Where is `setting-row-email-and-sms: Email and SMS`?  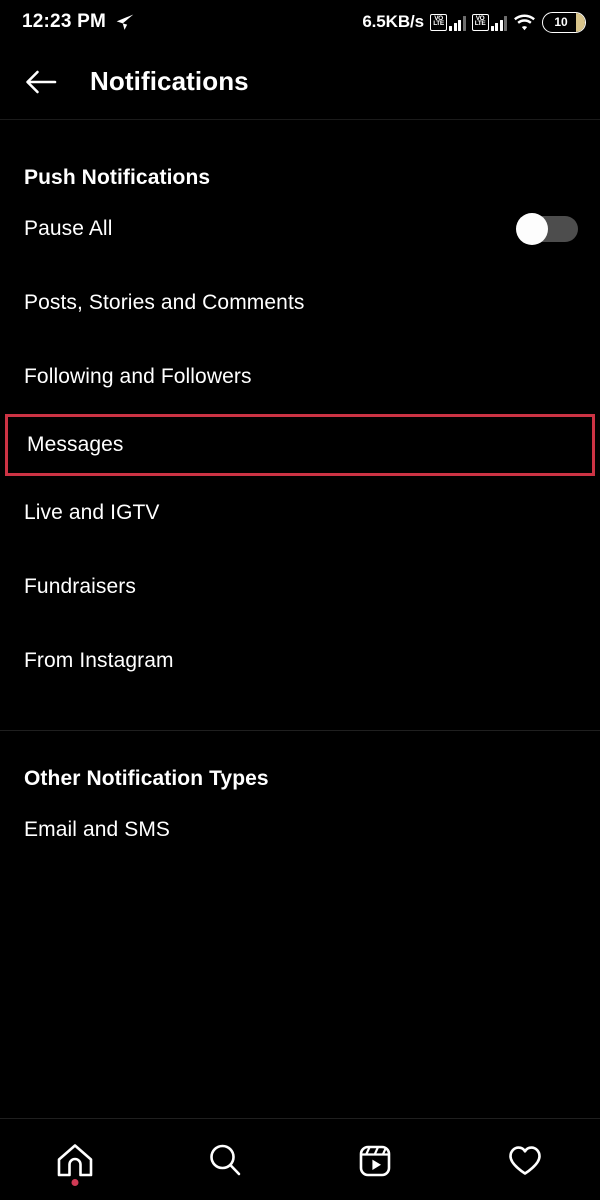
setting-row-email-and-sms: Email and SMS is located at coordinates (300, 830).